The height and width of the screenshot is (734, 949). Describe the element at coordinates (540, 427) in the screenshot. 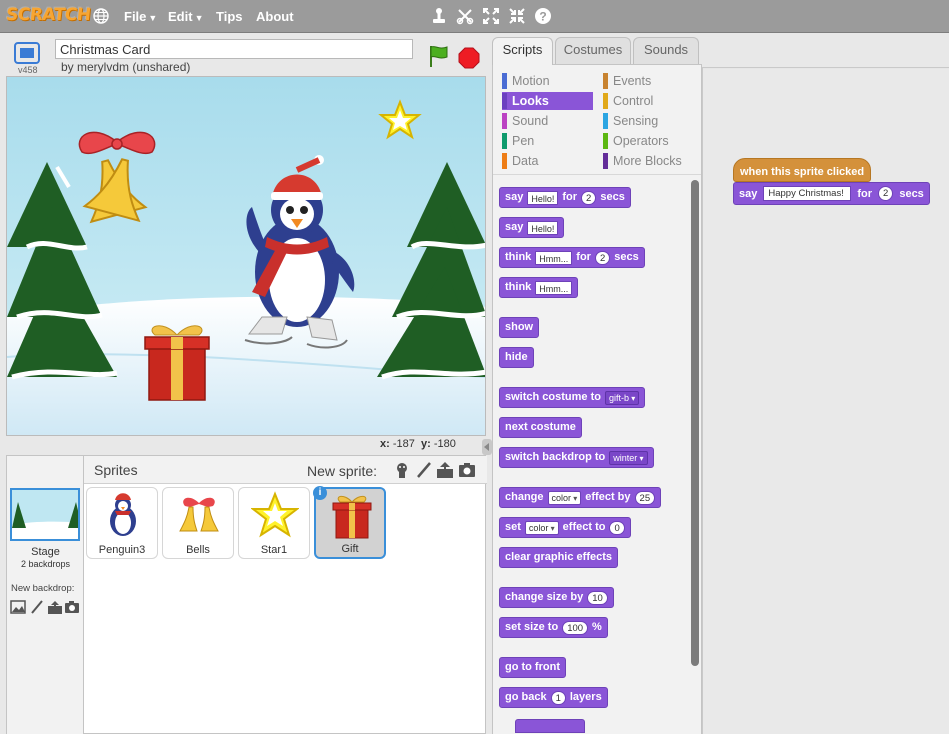

I see `block-next-costume: next costume` at that location.